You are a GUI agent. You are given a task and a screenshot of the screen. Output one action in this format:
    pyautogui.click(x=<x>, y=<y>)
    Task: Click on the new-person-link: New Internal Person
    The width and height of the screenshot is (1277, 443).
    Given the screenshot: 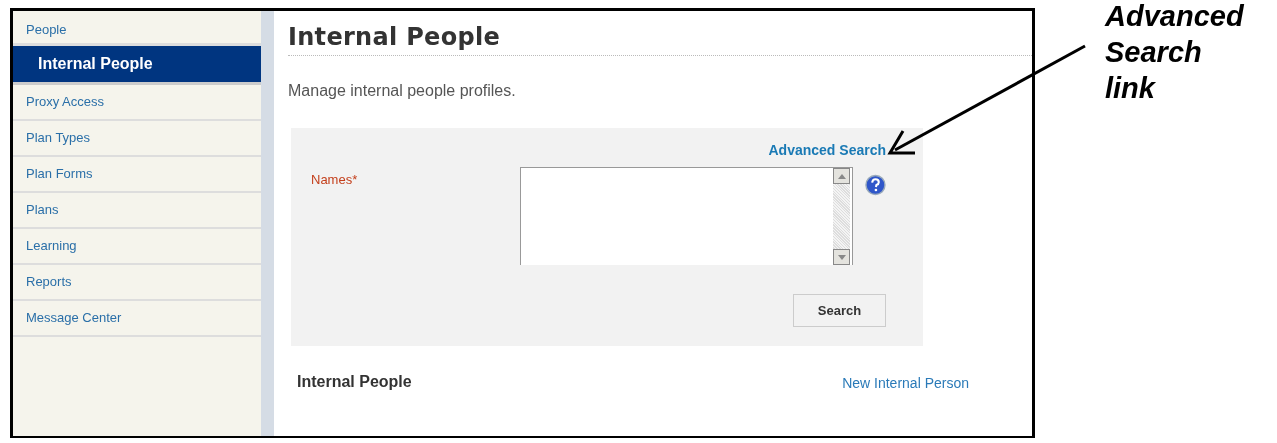 What is the action you would take?
    pyautogui.click(x=905, y=383)
    